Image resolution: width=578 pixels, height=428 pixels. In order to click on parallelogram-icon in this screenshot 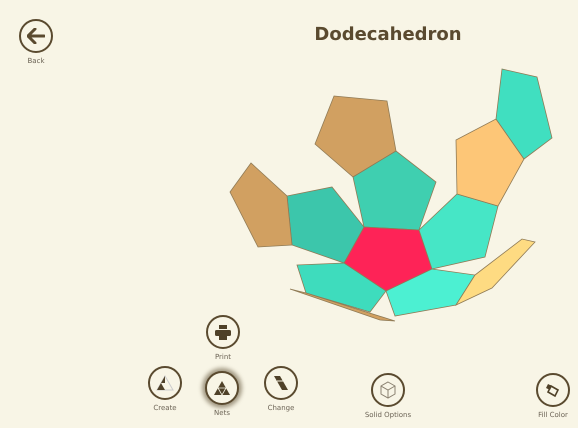, I will do `click(281, 383)`.